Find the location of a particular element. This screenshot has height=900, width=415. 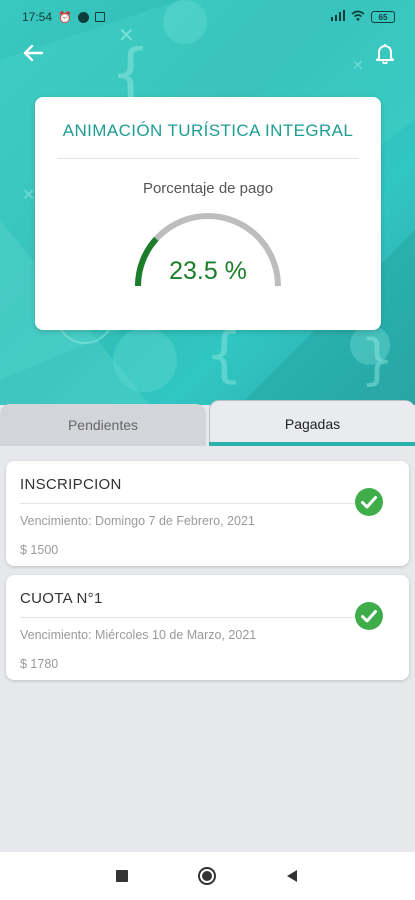

payment-due-date: Vencimiento: Miércoles 10 de Marzo, 2021 is located at coordinates (138, 635).